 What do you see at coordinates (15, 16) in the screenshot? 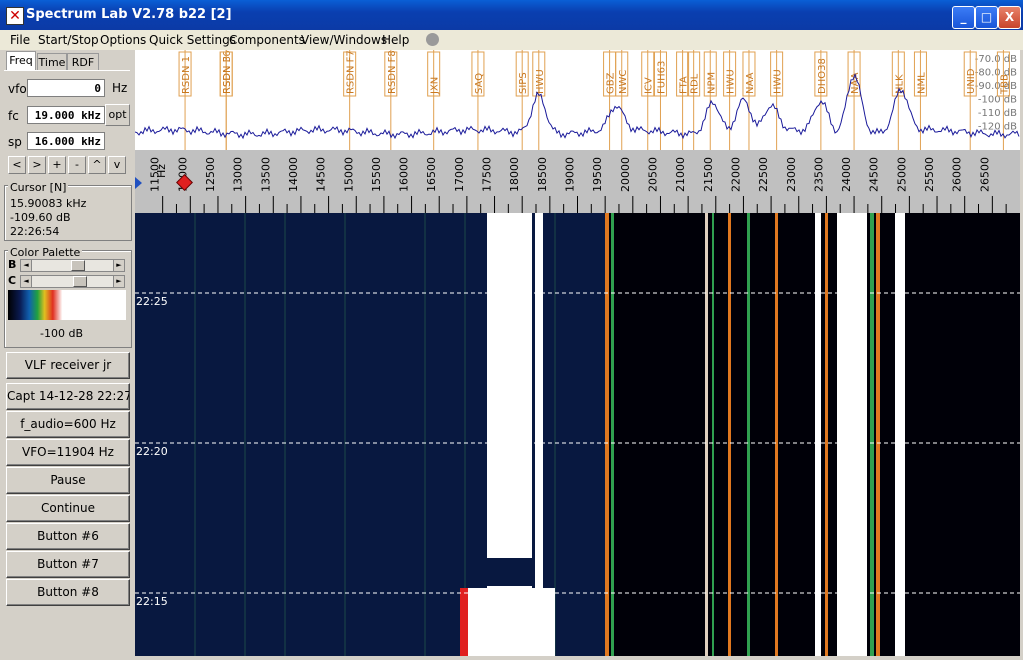
I see `app-icon: ✕` at bounding box center [15, 16].